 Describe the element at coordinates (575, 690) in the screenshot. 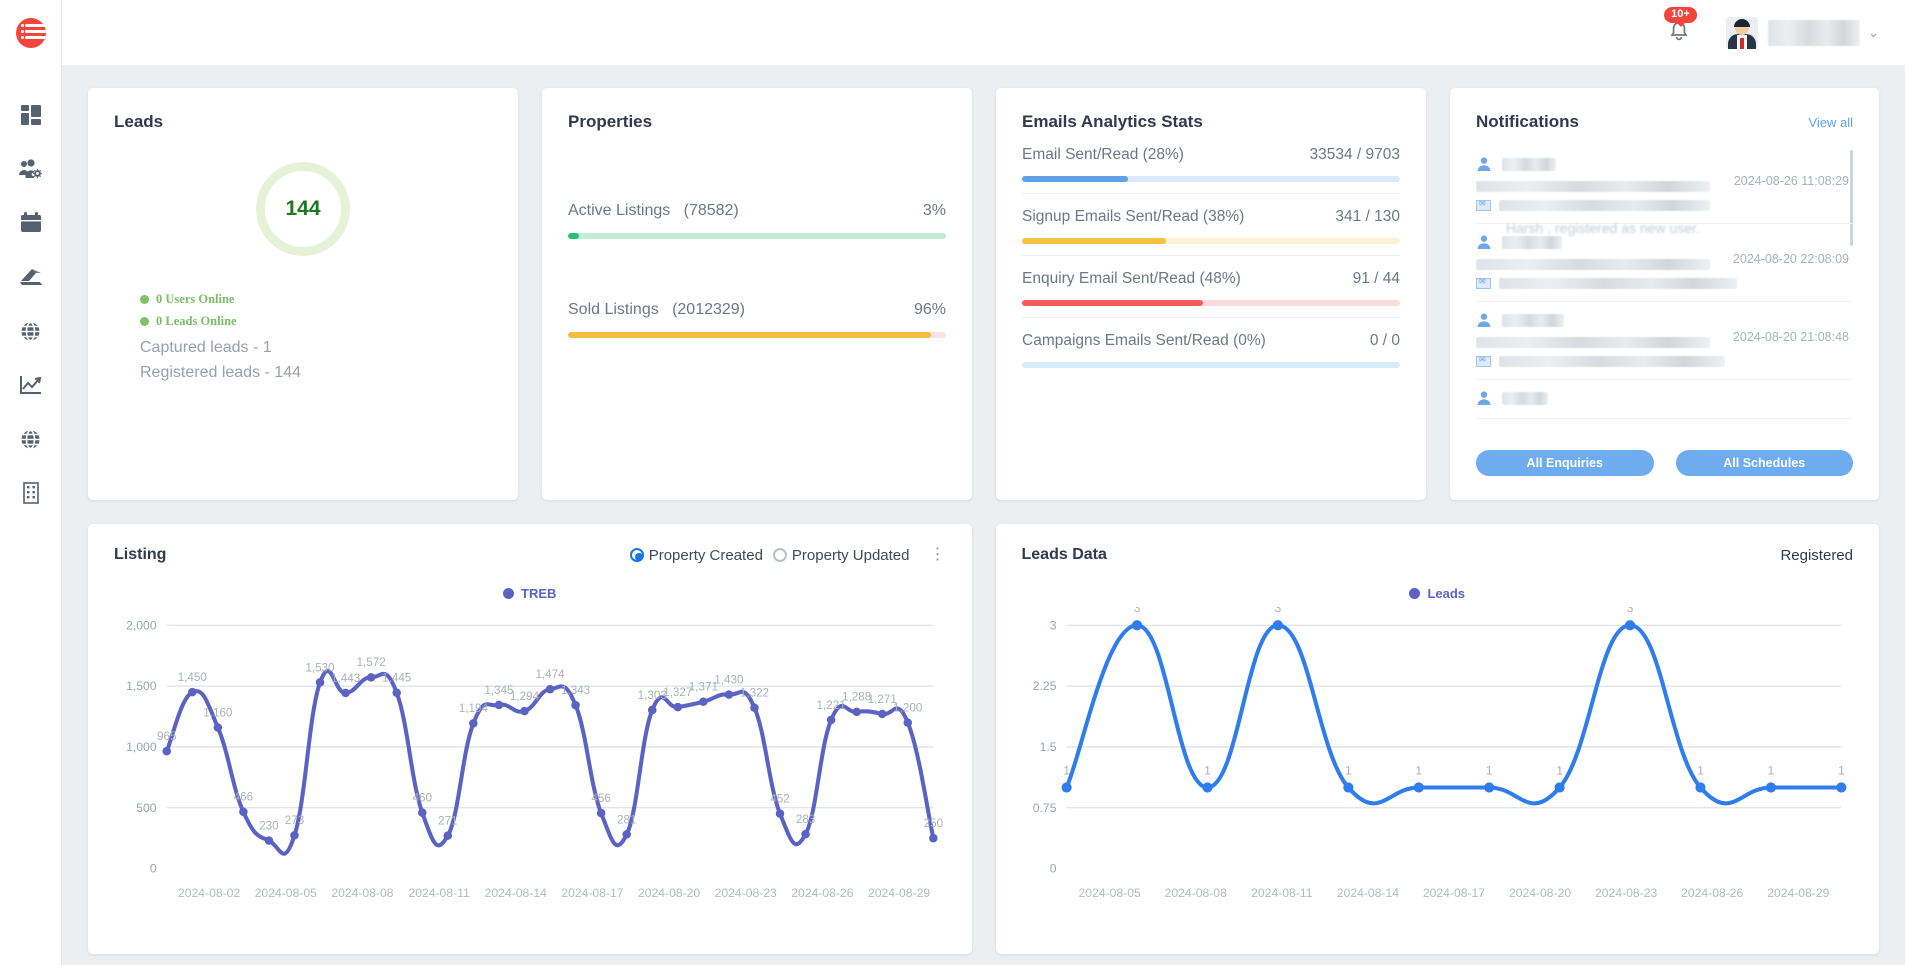

I see `svg-text: 1,343` at that location.